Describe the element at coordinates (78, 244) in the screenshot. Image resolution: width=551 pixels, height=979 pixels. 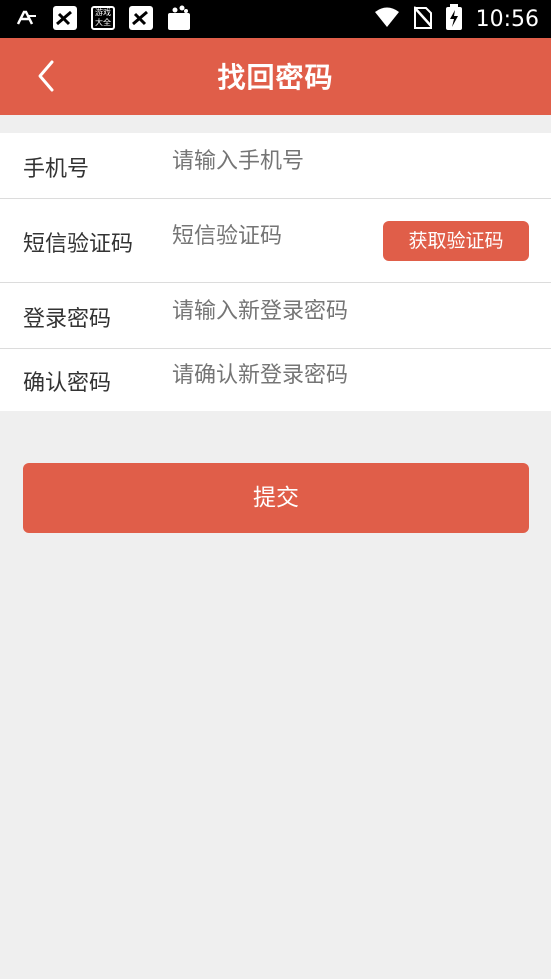
I see `sms-code-label: 短信验证码` at that location.